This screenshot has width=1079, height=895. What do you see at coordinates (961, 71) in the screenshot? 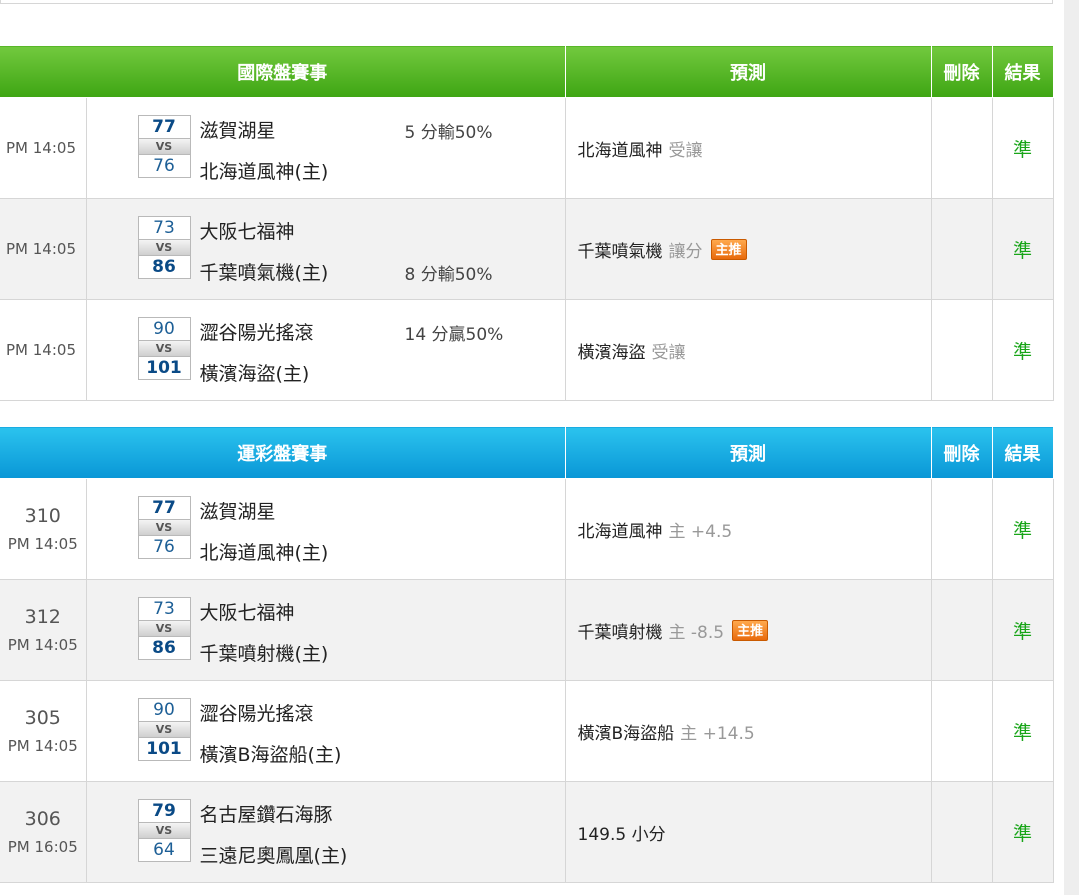
I see `intl-delete-header: 刪除` at bounding box center [961, 71].